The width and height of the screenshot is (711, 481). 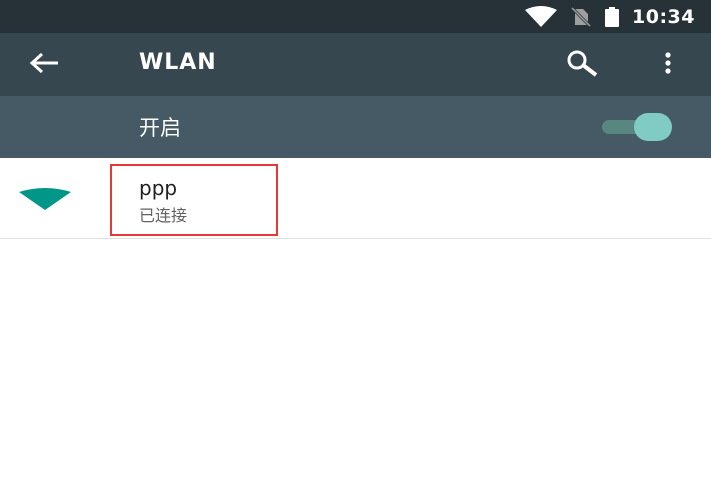 I want to click on switch-label: 开启, so click(x=160, y=128).